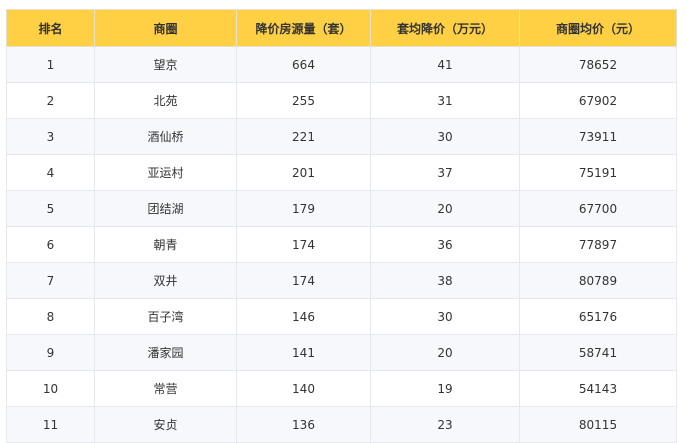 The width and height of the screenshot is (685, 443). I want to click on cell-avg-price-cut: 19, so click(445, 388).